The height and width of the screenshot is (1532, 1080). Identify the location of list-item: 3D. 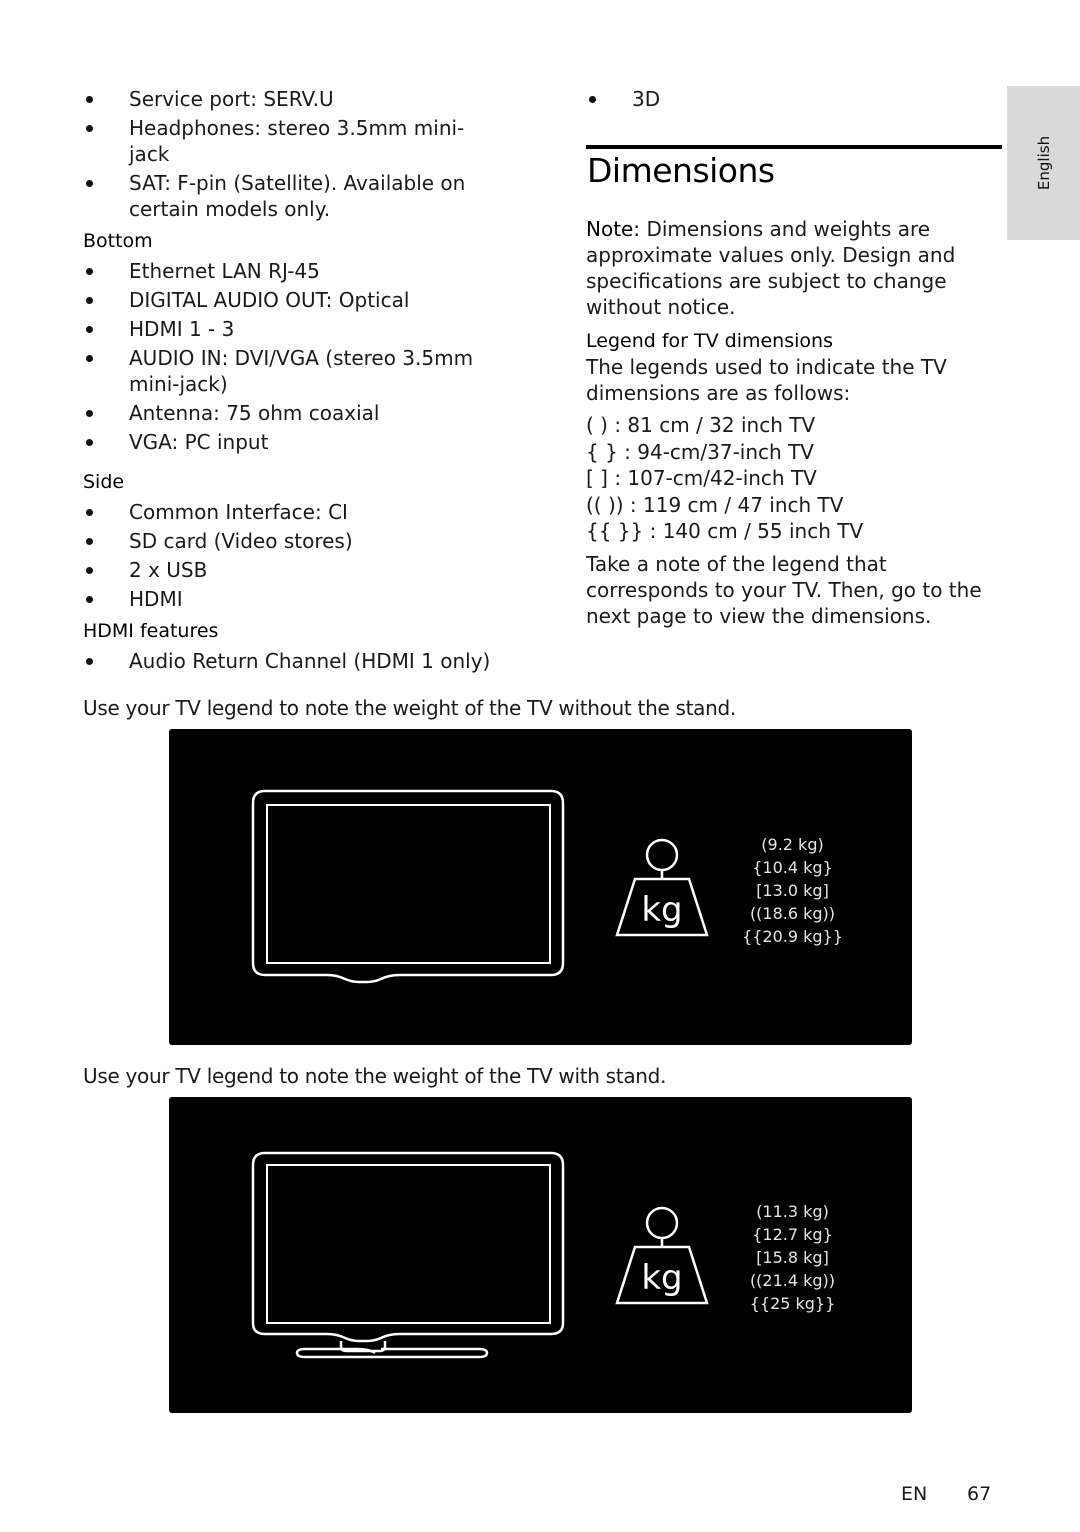
(791, 99).